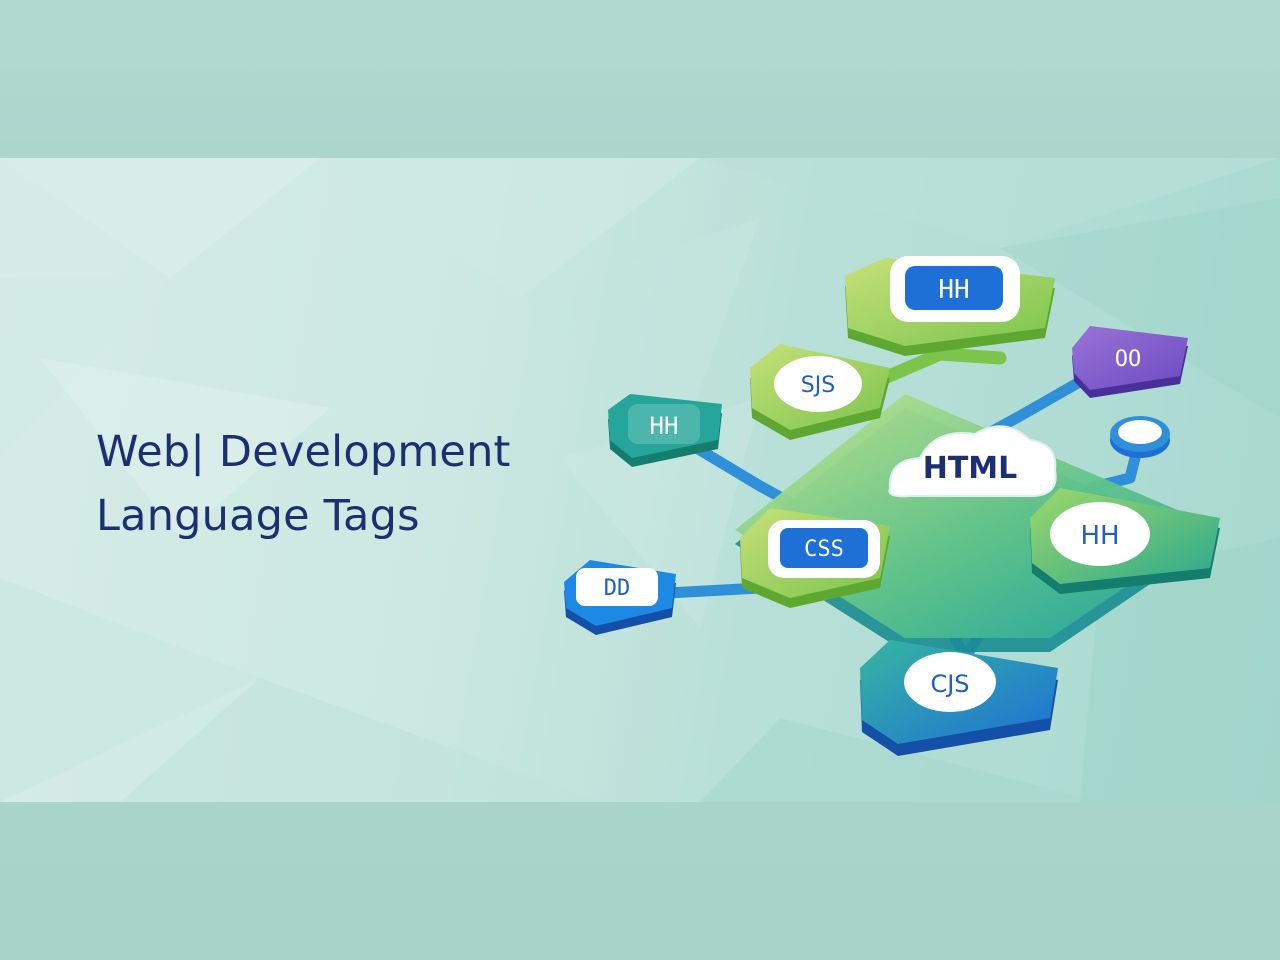  What do you see at coordinates (1140, 437) in the screenshot?
I see `connector-endpoint-circle` at bounding box center [1140, 437].